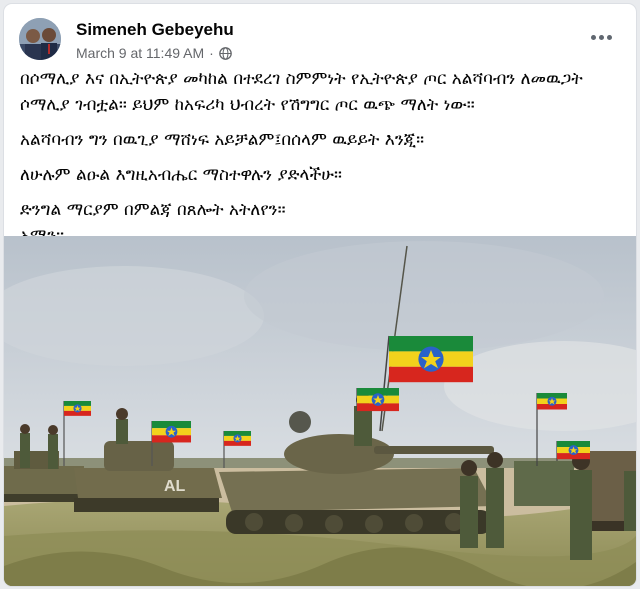  I want to click on author-name: Simeneh Gebeyehu, so click(155, 30).